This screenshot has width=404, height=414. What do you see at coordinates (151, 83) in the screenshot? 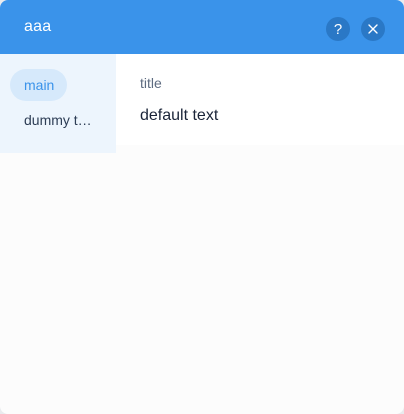
I see `field-label: title` at bounding box center [151, 83].